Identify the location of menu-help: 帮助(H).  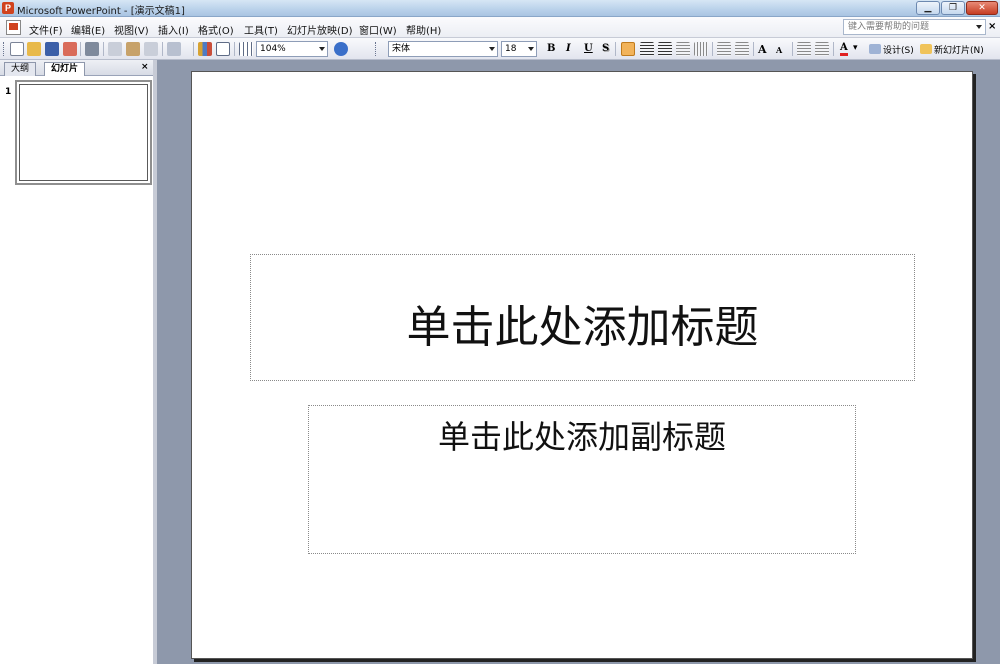
(423, 29).